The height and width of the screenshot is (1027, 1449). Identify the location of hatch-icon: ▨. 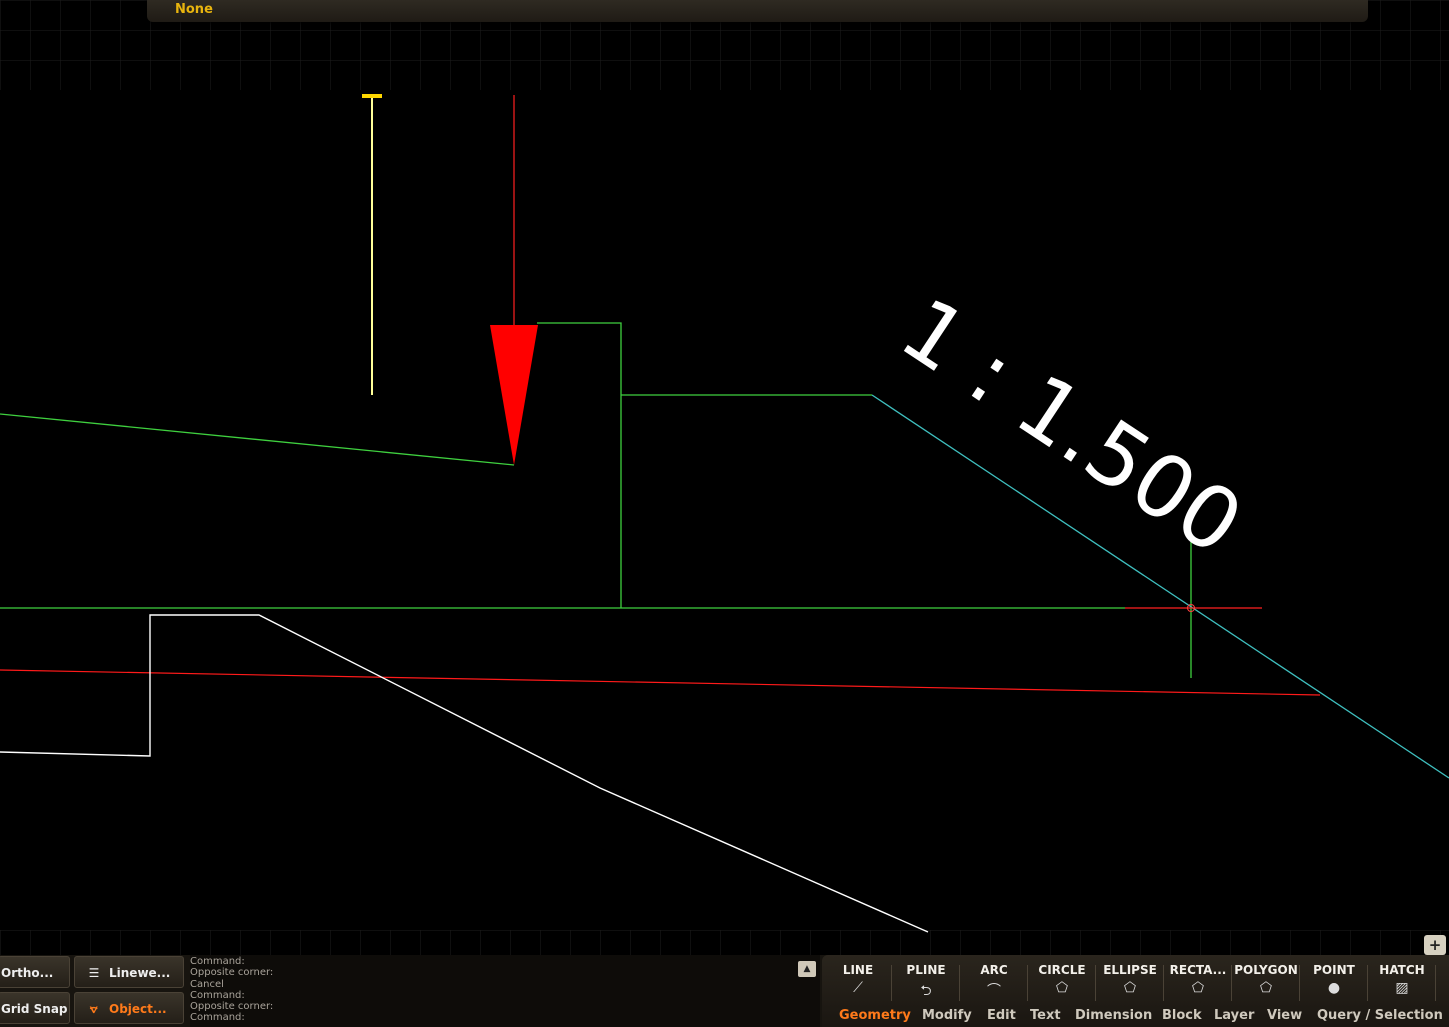
(1402, 988).